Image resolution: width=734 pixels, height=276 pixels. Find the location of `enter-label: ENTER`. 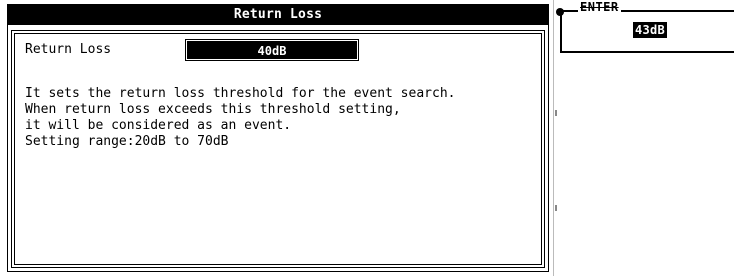

enter-label: ENTER is located at coordinates (599, 7).